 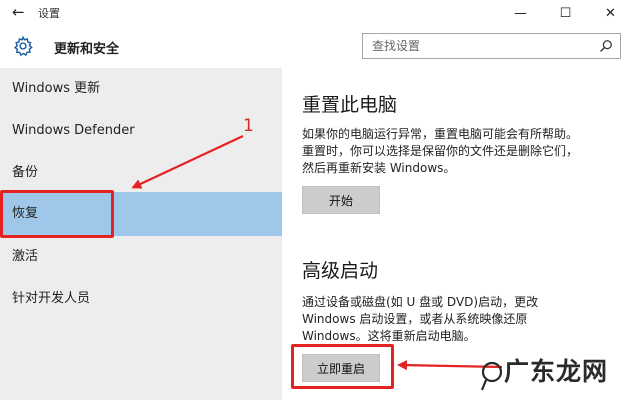 What do you see at coordinates (389, 336) in the screenshot?
I see `advanced-desc-line: Windows。这将重新启动电脑。` at bounding box center [389, 336].